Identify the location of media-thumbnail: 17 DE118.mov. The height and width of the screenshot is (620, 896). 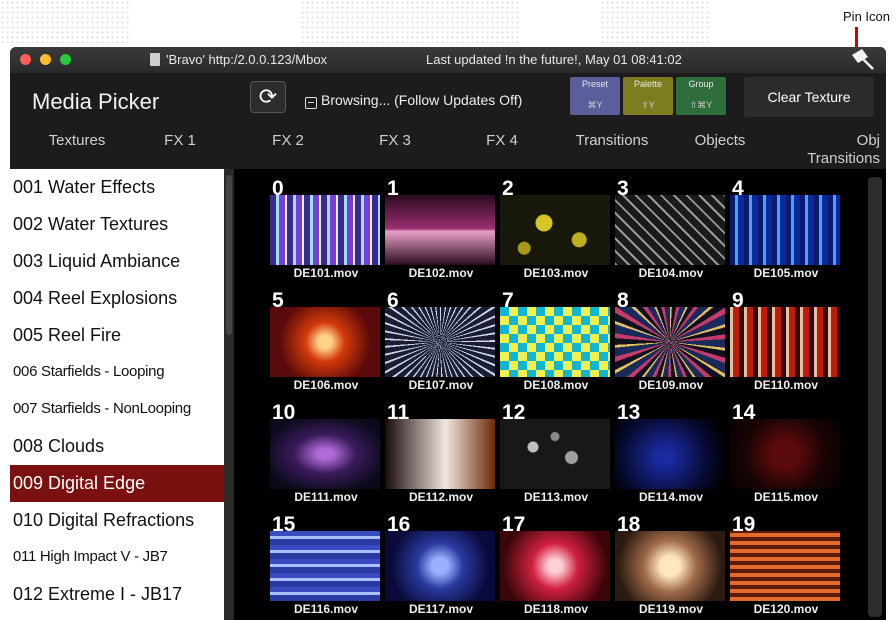
(556, 566).